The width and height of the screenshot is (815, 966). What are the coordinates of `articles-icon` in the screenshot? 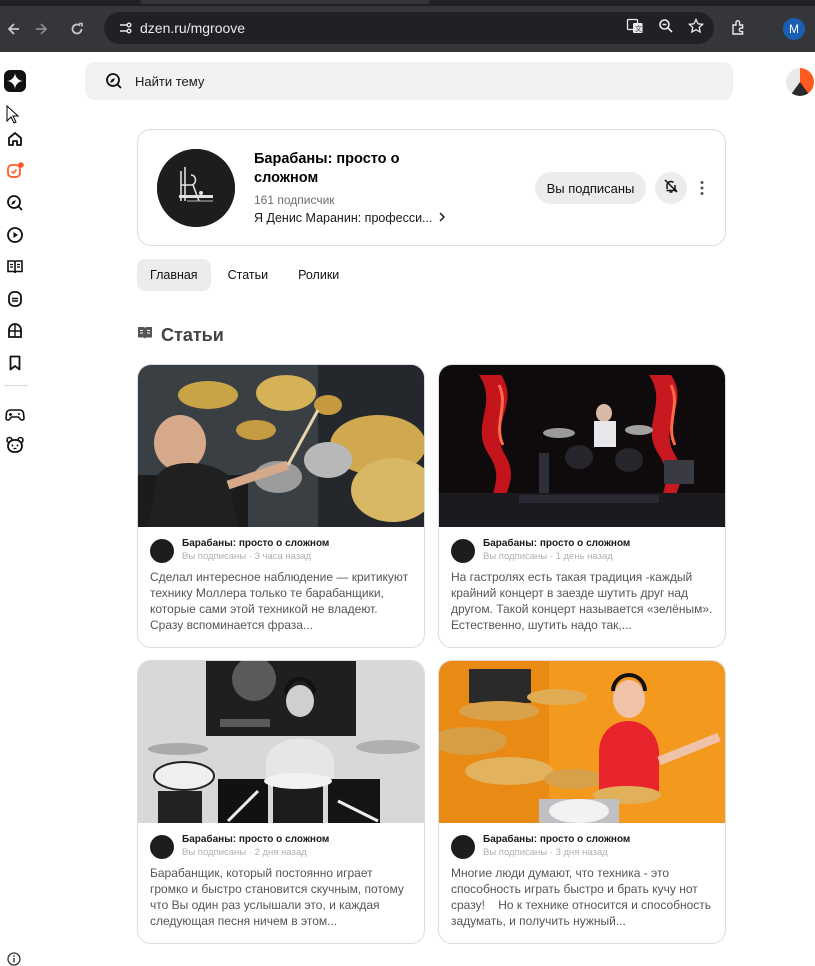 It's located at (15, 267).